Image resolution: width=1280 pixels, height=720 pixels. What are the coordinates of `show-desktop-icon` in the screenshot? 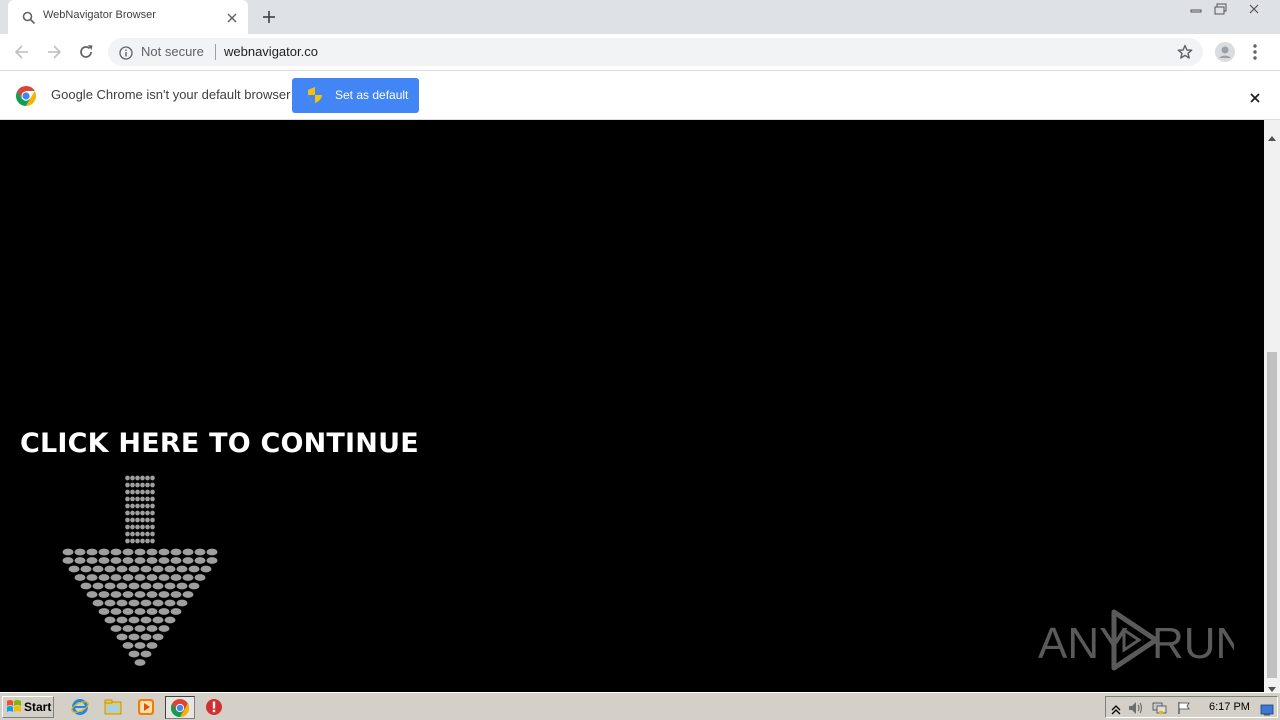 It's located at (1267, 710).